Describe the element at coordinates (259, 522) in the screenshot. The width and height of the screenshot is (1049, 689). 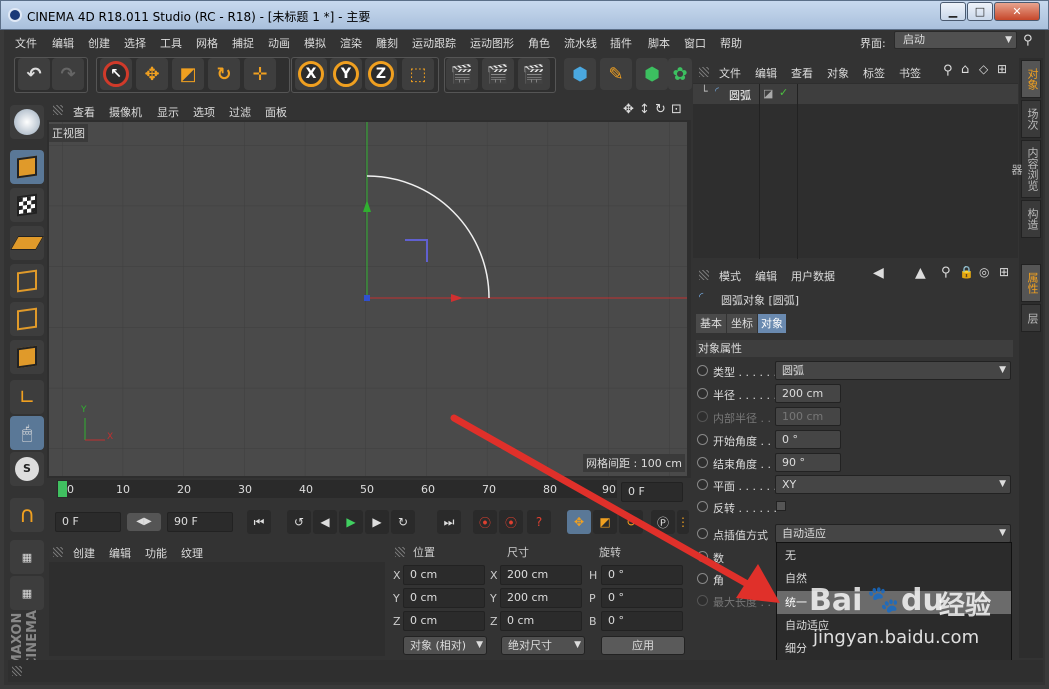
I see `goto-start-icon: ⏮` at that location.